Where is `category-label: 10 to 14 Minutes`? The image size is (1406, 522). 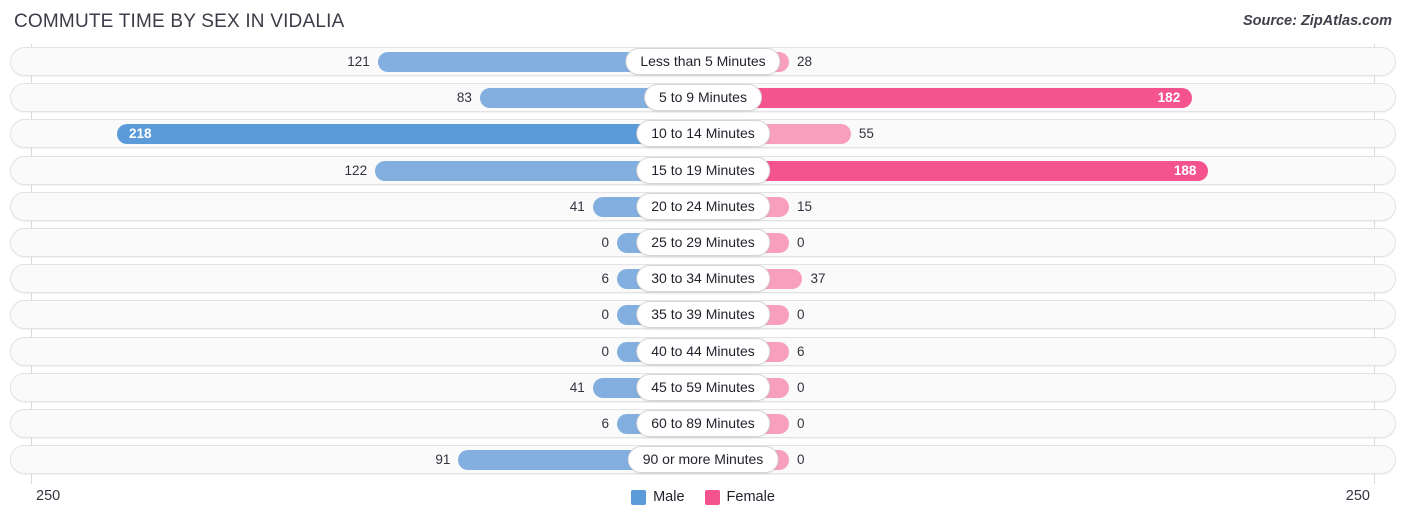
category-label: 10 to 14 Minutes is located at coordinates (703, 134).